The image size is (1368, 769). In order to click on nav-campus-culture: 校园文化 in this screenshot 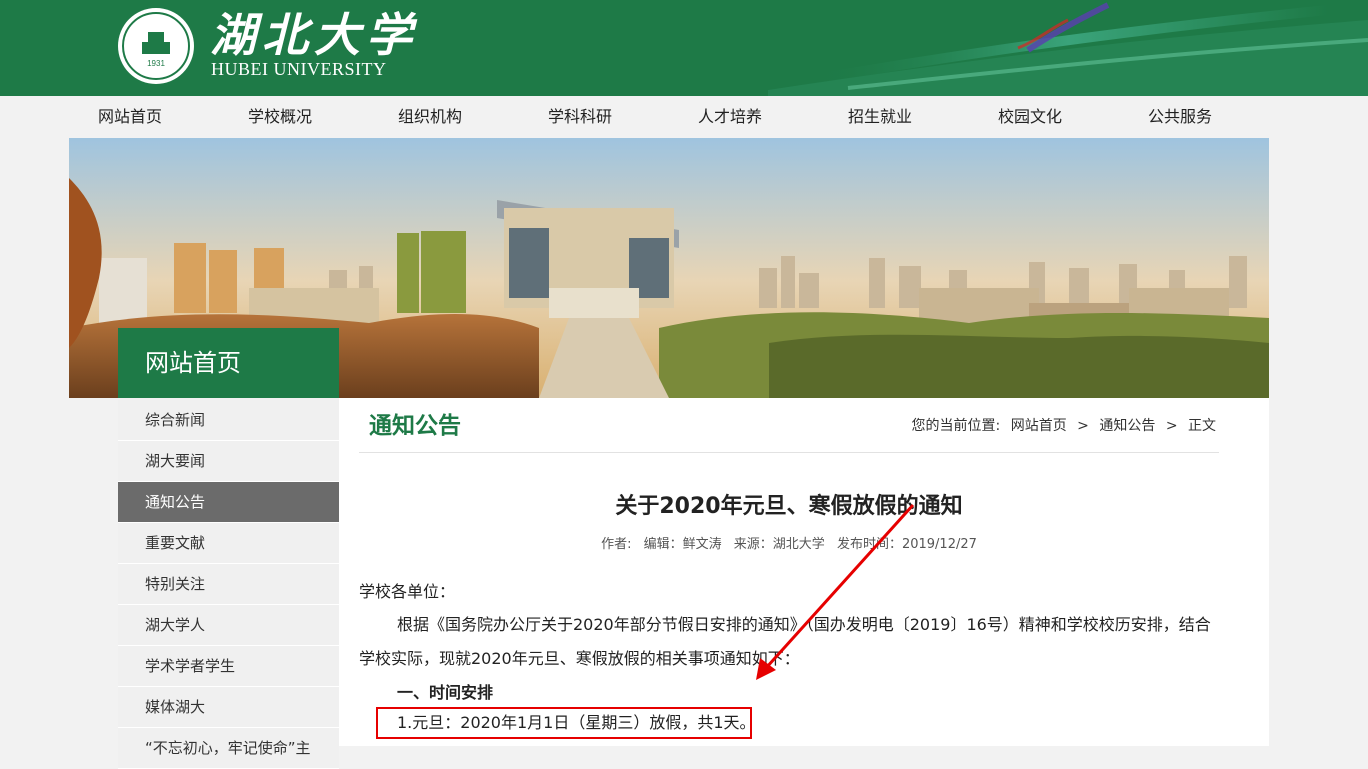, I will do `click(1030, 117)`.